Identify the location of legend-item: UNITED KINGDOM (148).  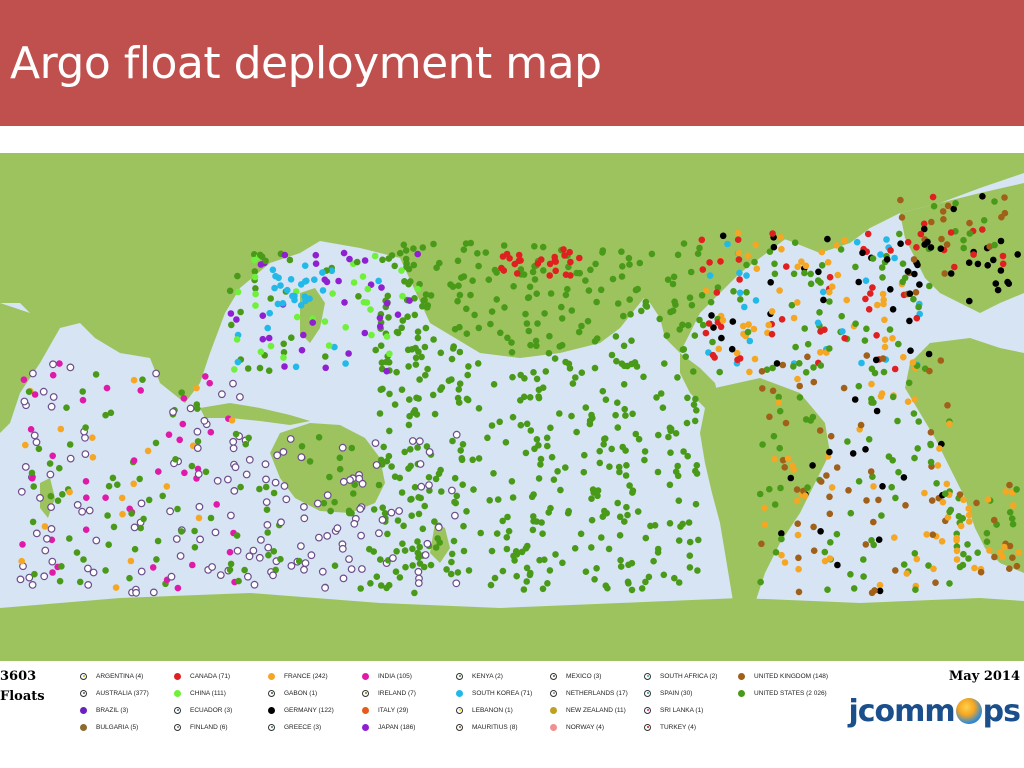
(783, 676).